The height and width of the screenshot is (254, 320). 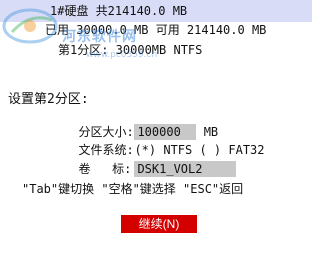 I want to click on continue-button: 继续(N), so click(x=159, y=224).